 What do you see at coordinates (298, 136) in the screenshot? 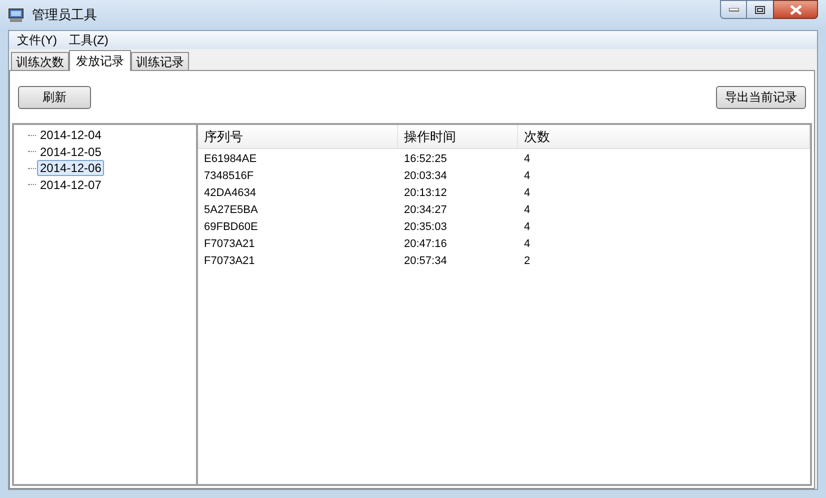
I see `column-header: 序列号` at bounding box center [298, 136].